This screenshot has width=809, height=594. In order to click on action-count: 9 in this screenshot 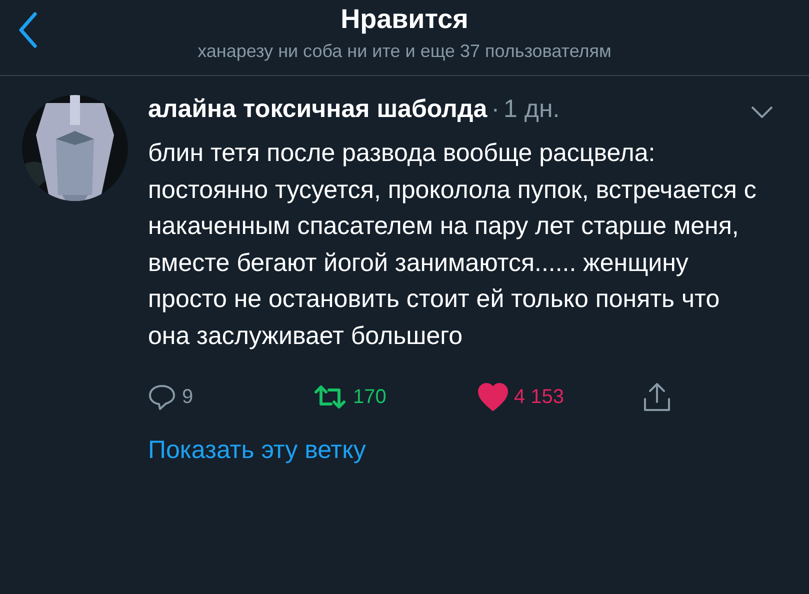, I will do `click(188, 397)`.